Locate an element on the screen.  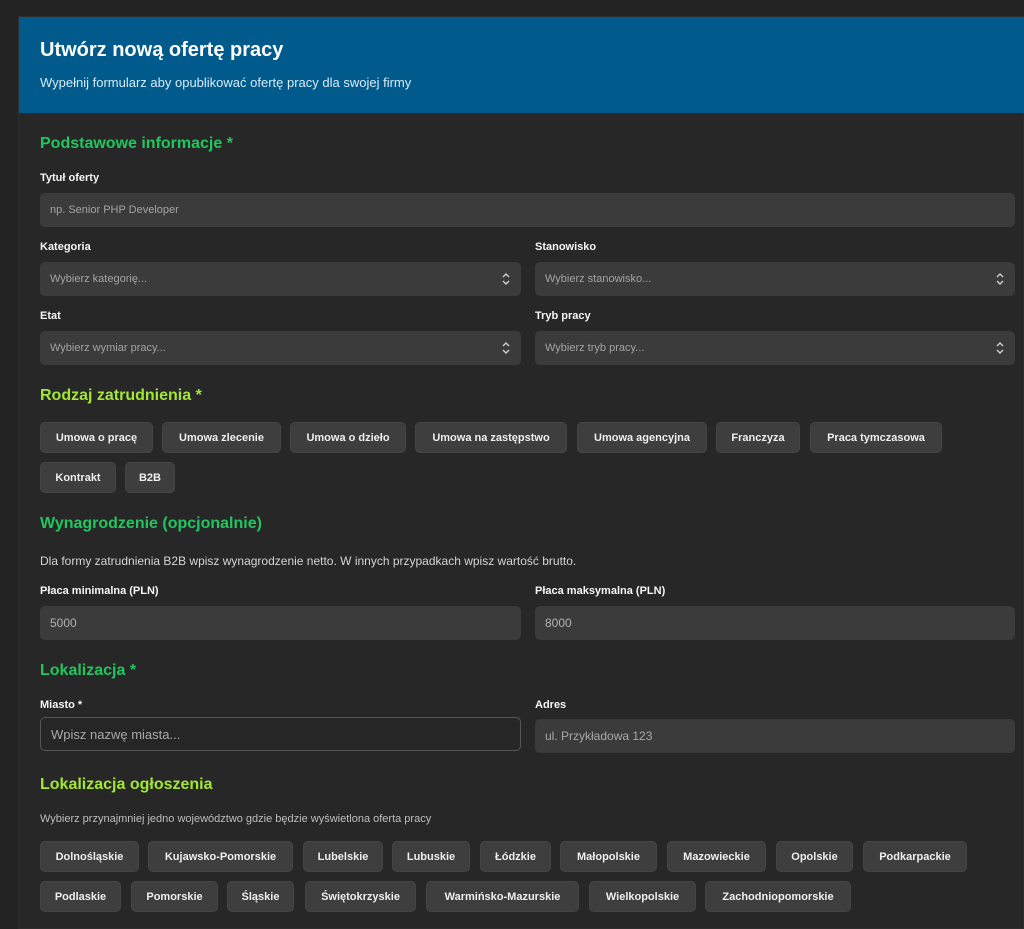
voivodeship-chip: Pomorskie is located at coordinates (174, 896).